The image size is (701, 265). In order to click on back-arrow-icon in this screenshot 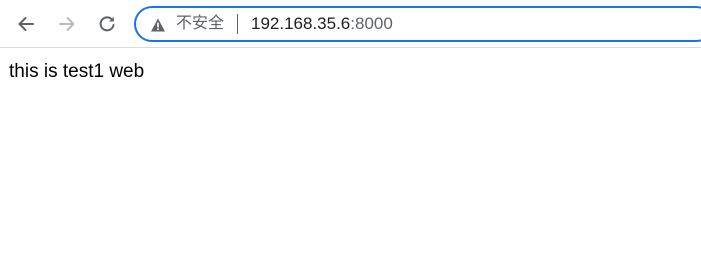, I will do `click(26, 24)`.